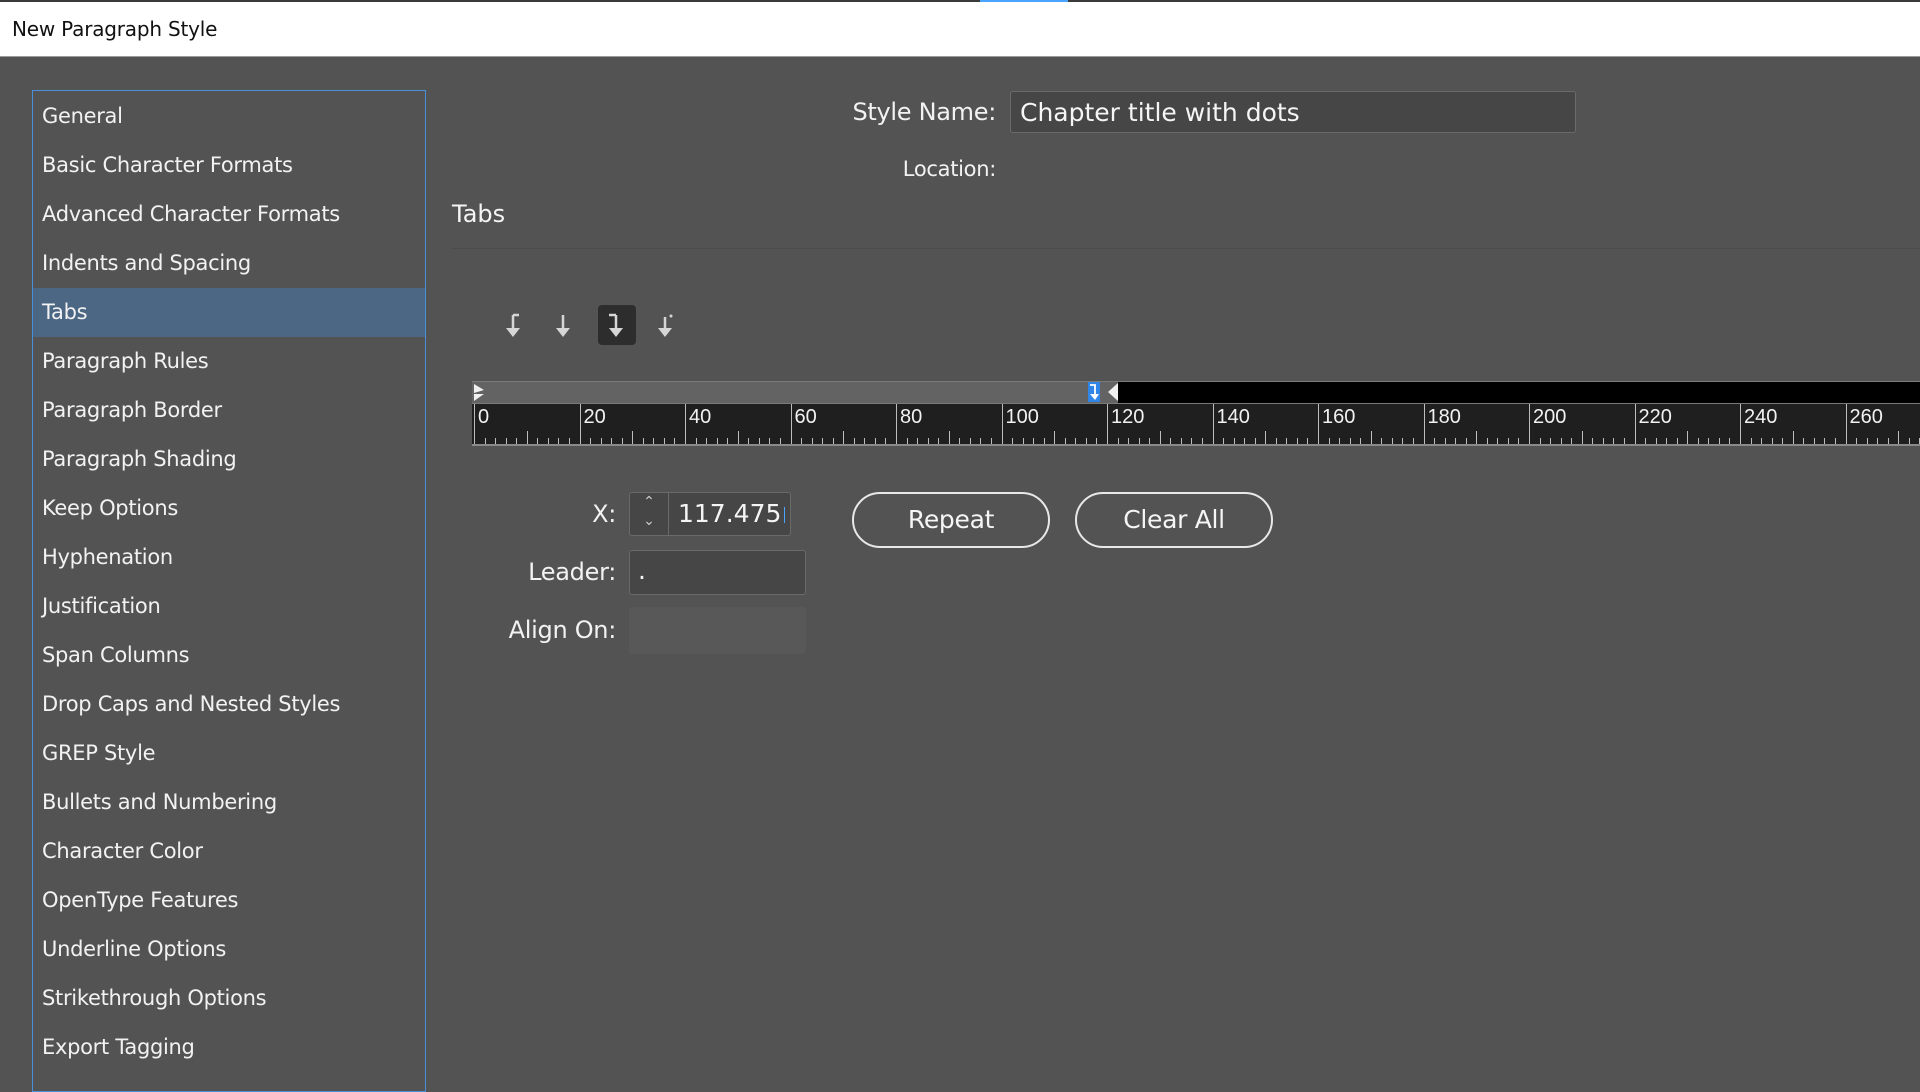 The height and width of the screenshot is (1092, 1920). What do you see at coordinates (649, 521) in the screenshot?
I see `chevron-down-icon: ⌄` at bounding box center [649, 521].